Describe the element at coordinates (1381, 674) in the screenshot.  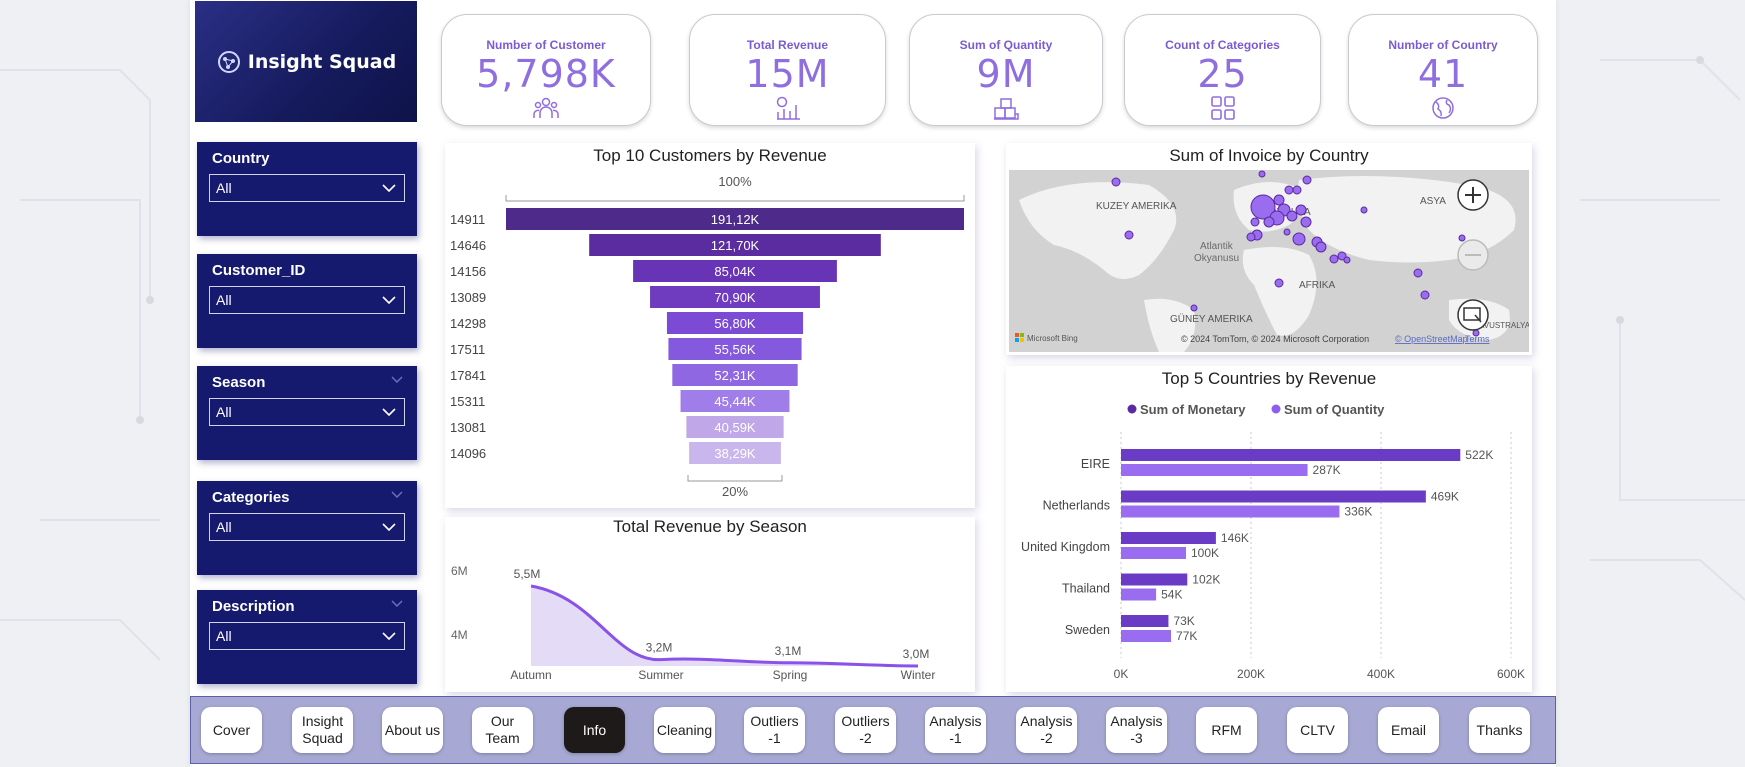
I see `x-tick-label: 400K` at that location.